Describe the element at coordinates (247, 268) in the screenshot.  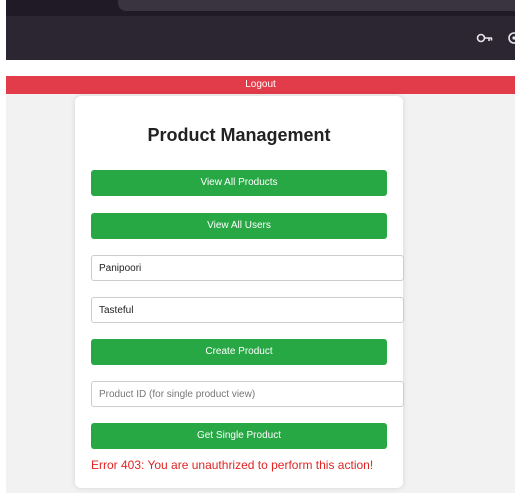
I see `product-name-input` at that location.